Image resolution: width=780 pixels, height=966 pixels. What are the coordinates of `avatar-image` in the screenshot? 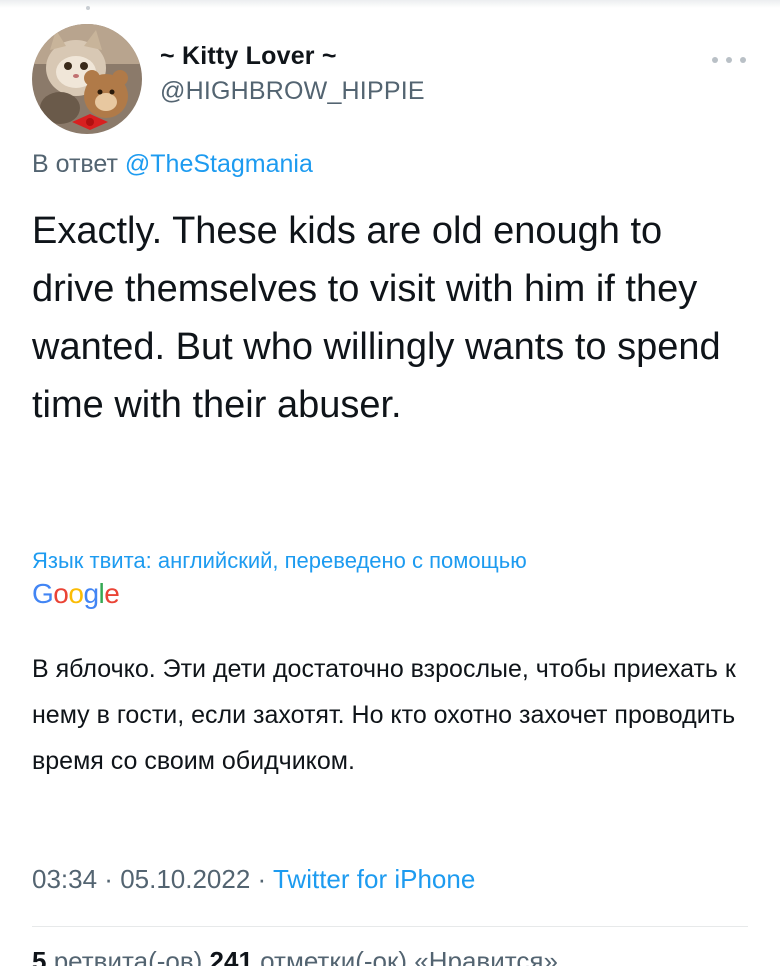 It's located at (87, 79).